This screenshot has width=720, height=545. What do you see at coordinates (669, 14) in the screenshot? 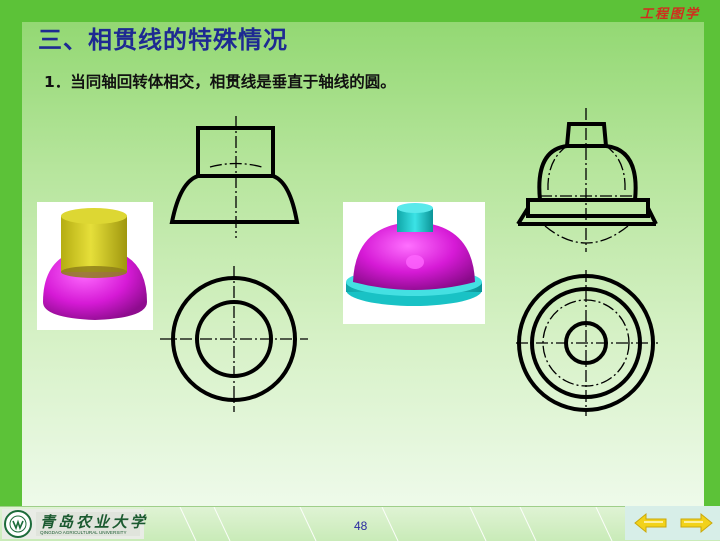
I see `brand-label: 工程图学` at bounding box center [669, 14].